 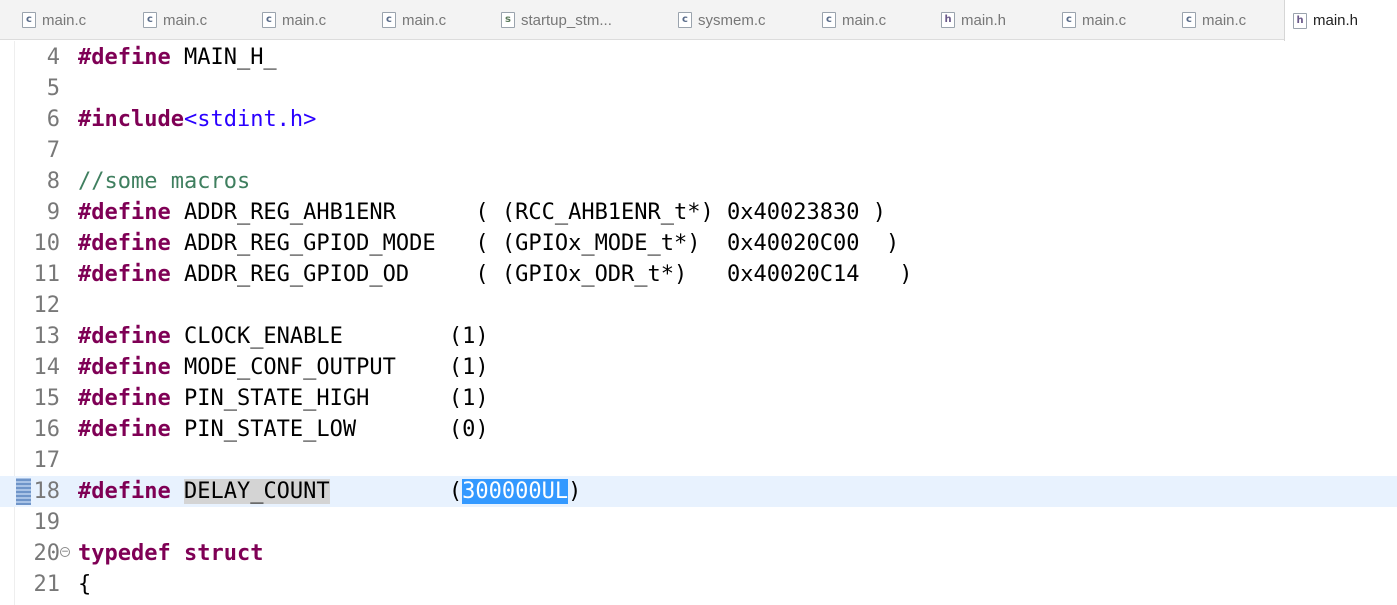 What do you see at coordinates (53, 181) in the screenshot?
I see `line-number: 8` at bounding box center [53, 181].